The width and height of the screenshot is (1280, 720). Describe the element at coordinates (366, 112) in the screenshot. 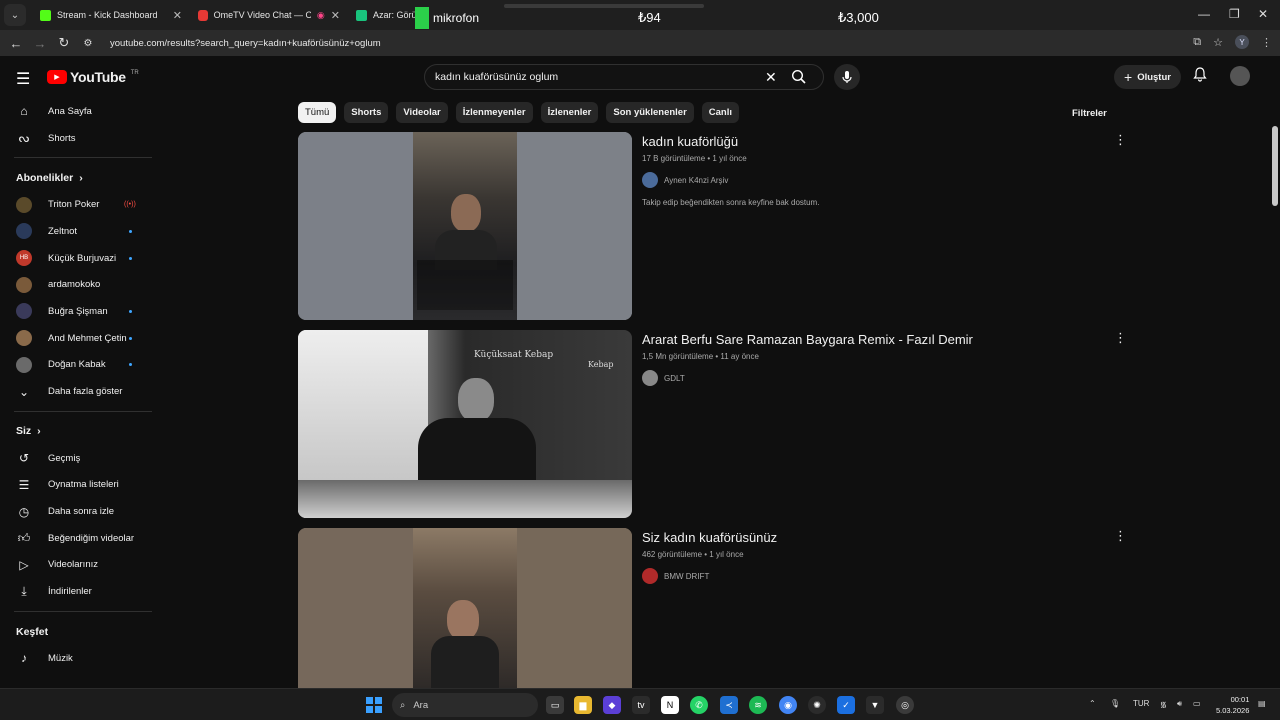

I see `chip-shorts: Shorts` at that location.